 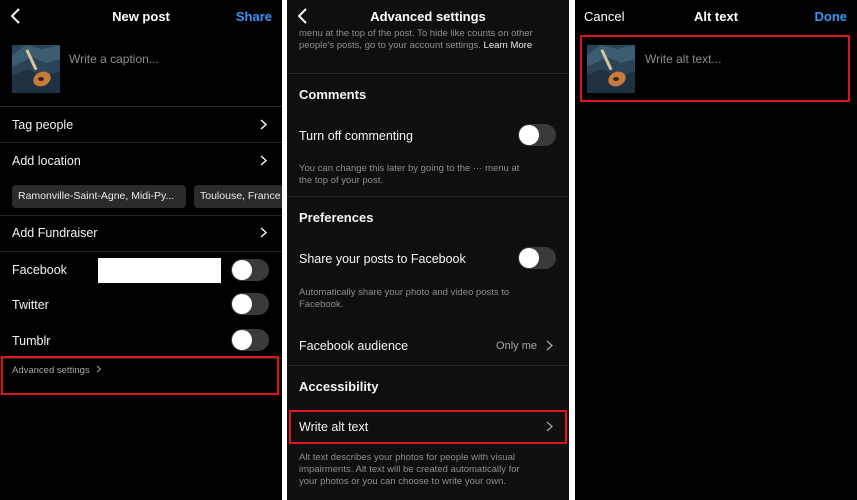 I want to click on done-button: Done, so click(x=831, y=16).